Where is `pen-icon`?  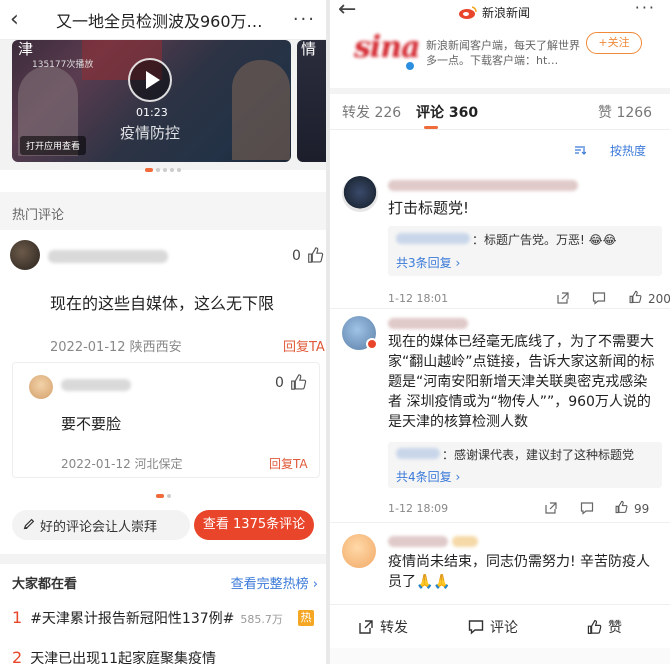 pen-icon is located at coordinates (29, 524).